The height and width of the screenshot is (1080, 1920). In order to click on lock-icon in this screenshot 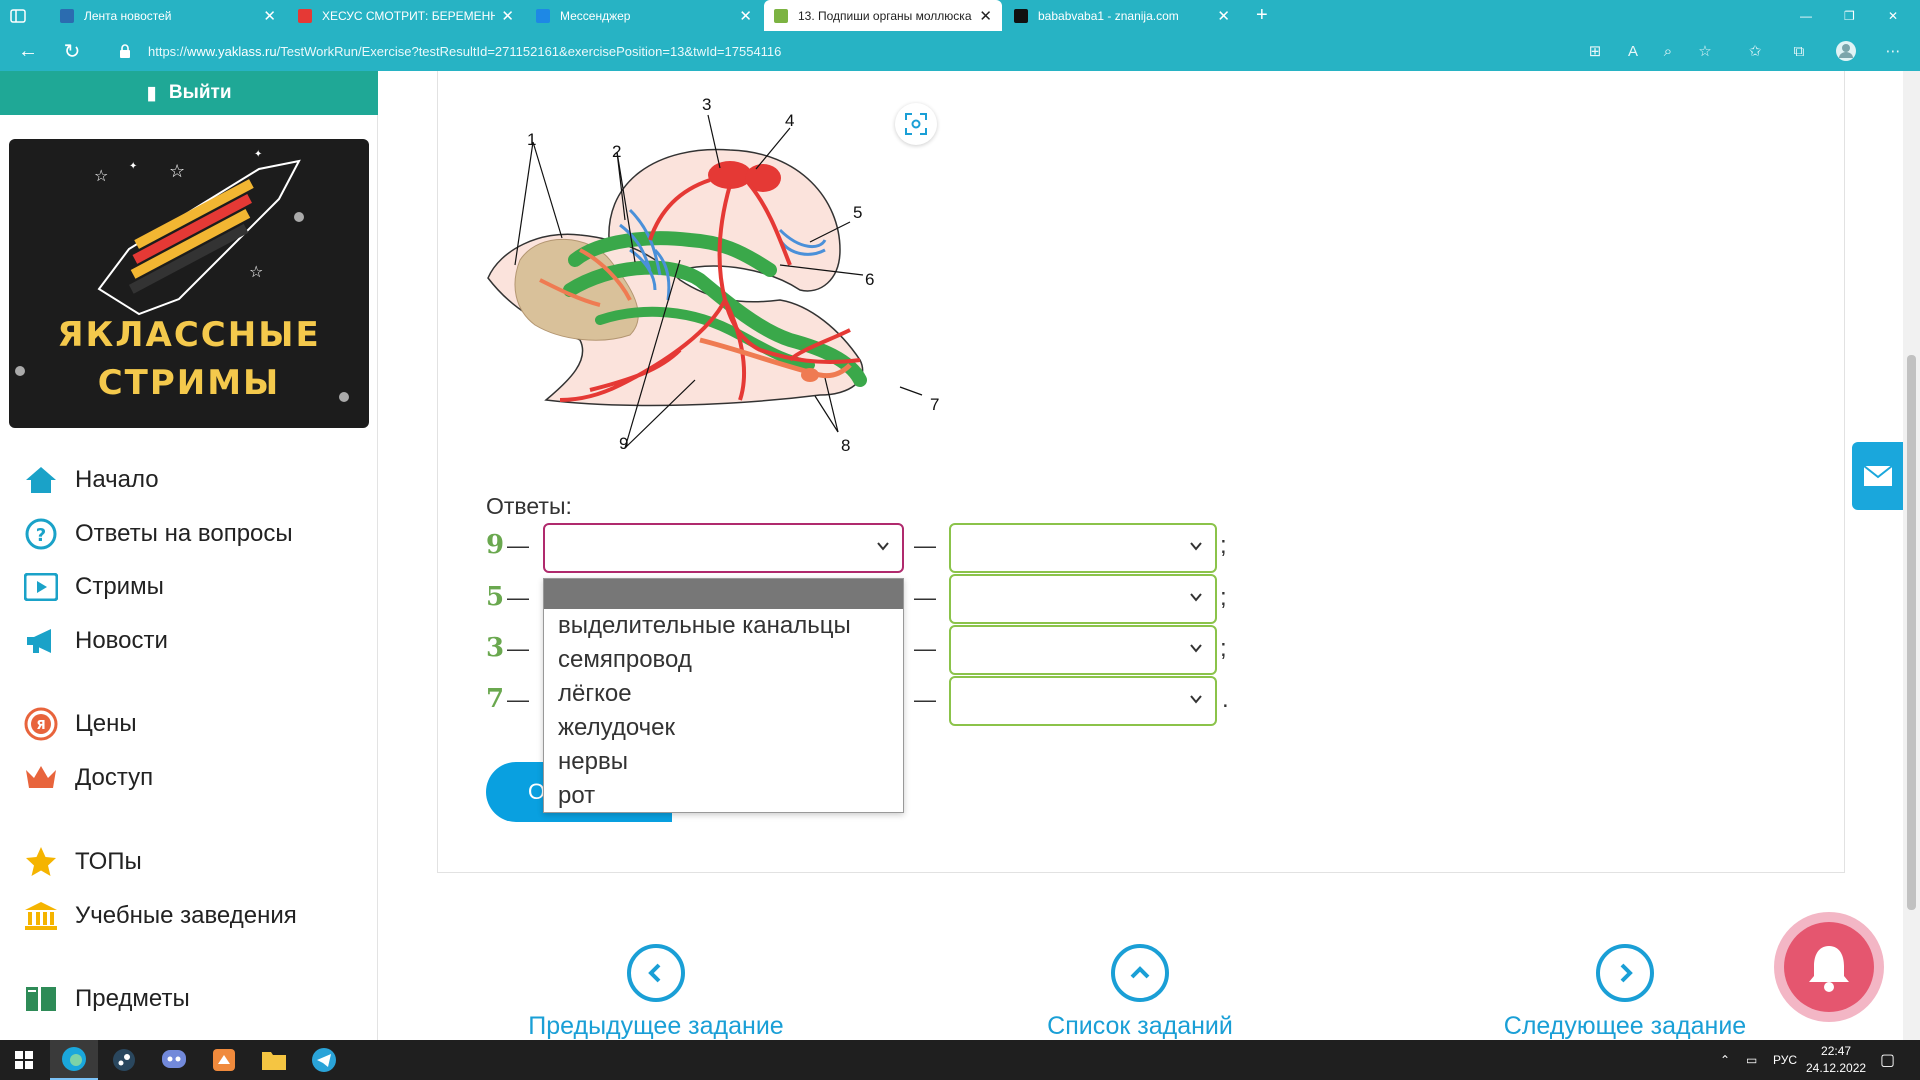, I will do `click(125, 51)`.